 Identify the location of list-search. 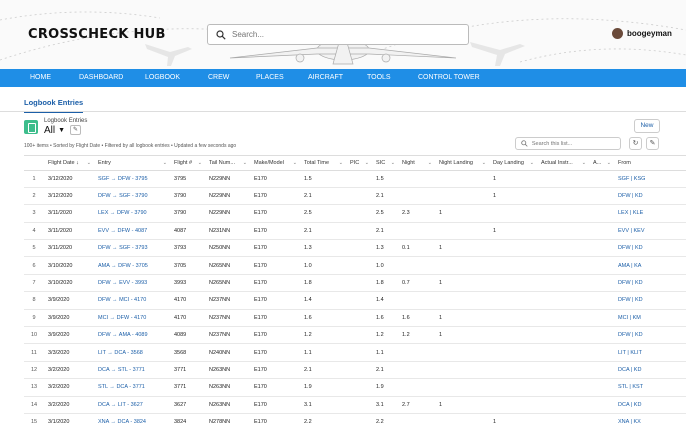
(568, 143).